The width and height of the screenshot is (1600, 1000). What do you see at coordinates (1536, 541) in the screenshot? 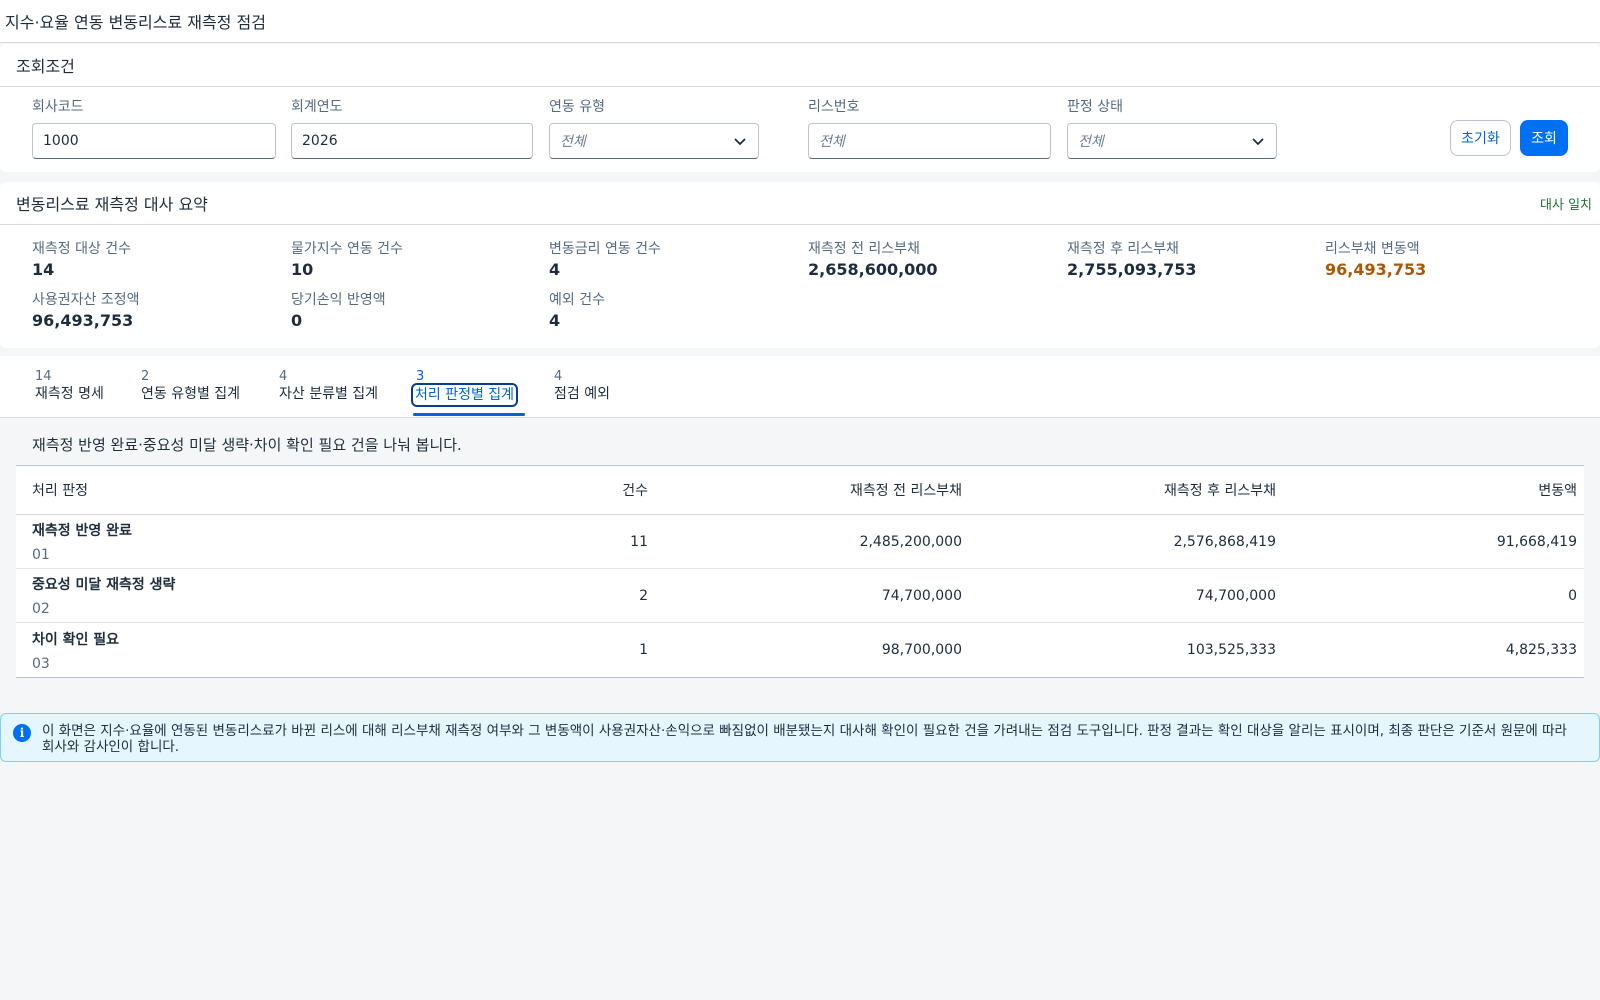
I see `change-cell: 91,668,419` at bounding box center [1536, 541].